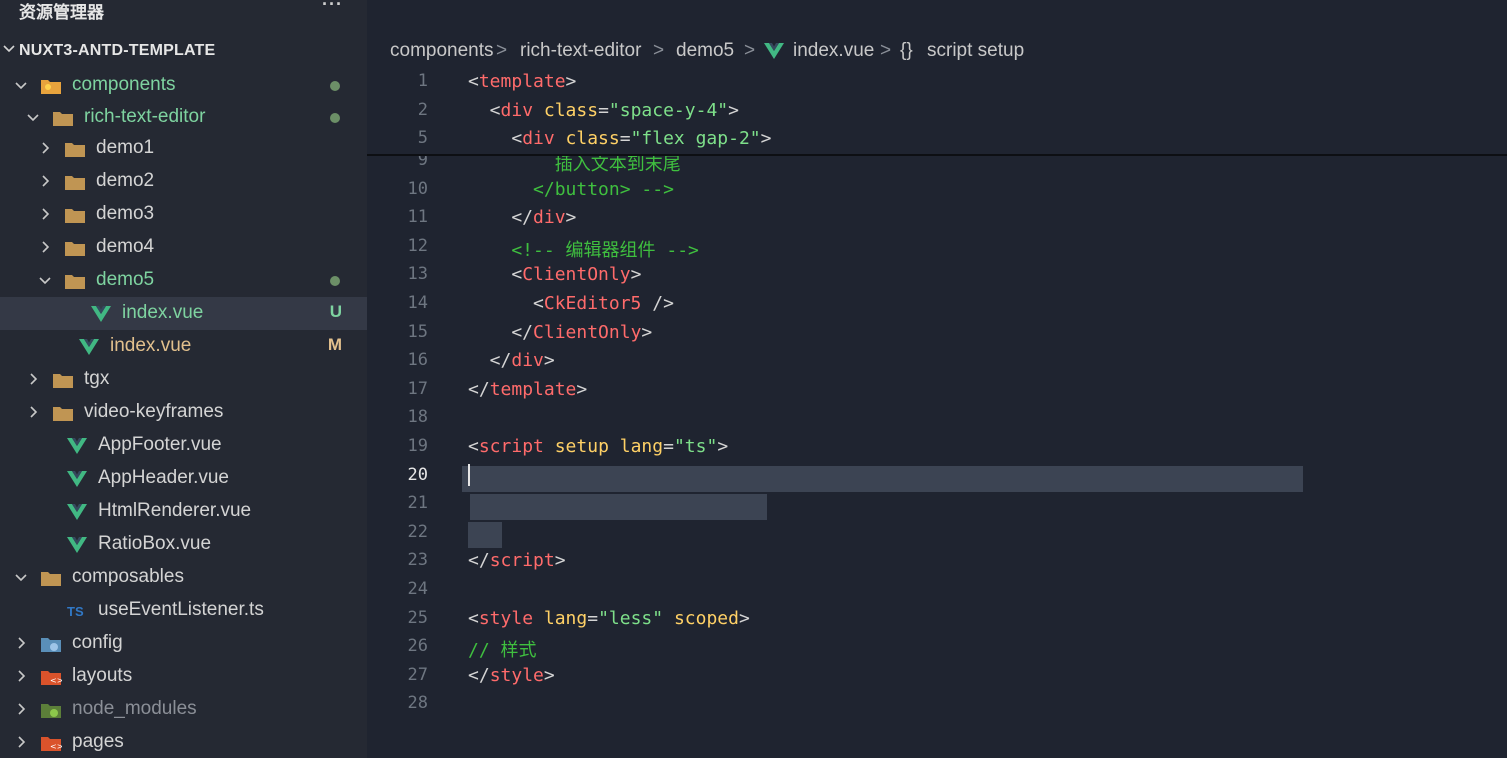 The height and width of the screenshot is (758, 1507). Describe the element at coordinates (937, 648) in the screenshot. I see `code-line: 26 // 样式` at that location.